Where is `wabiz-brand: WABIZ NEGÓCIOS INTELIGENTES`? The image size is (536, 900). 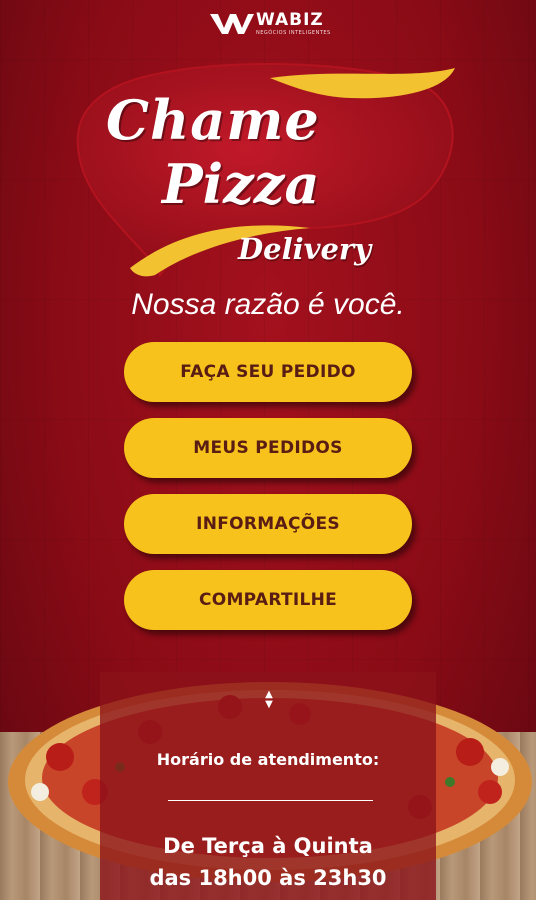 wabiz-brand: WABIZ NEGÓCIOS INTELIGENTES is located at coordinates (280, 26).